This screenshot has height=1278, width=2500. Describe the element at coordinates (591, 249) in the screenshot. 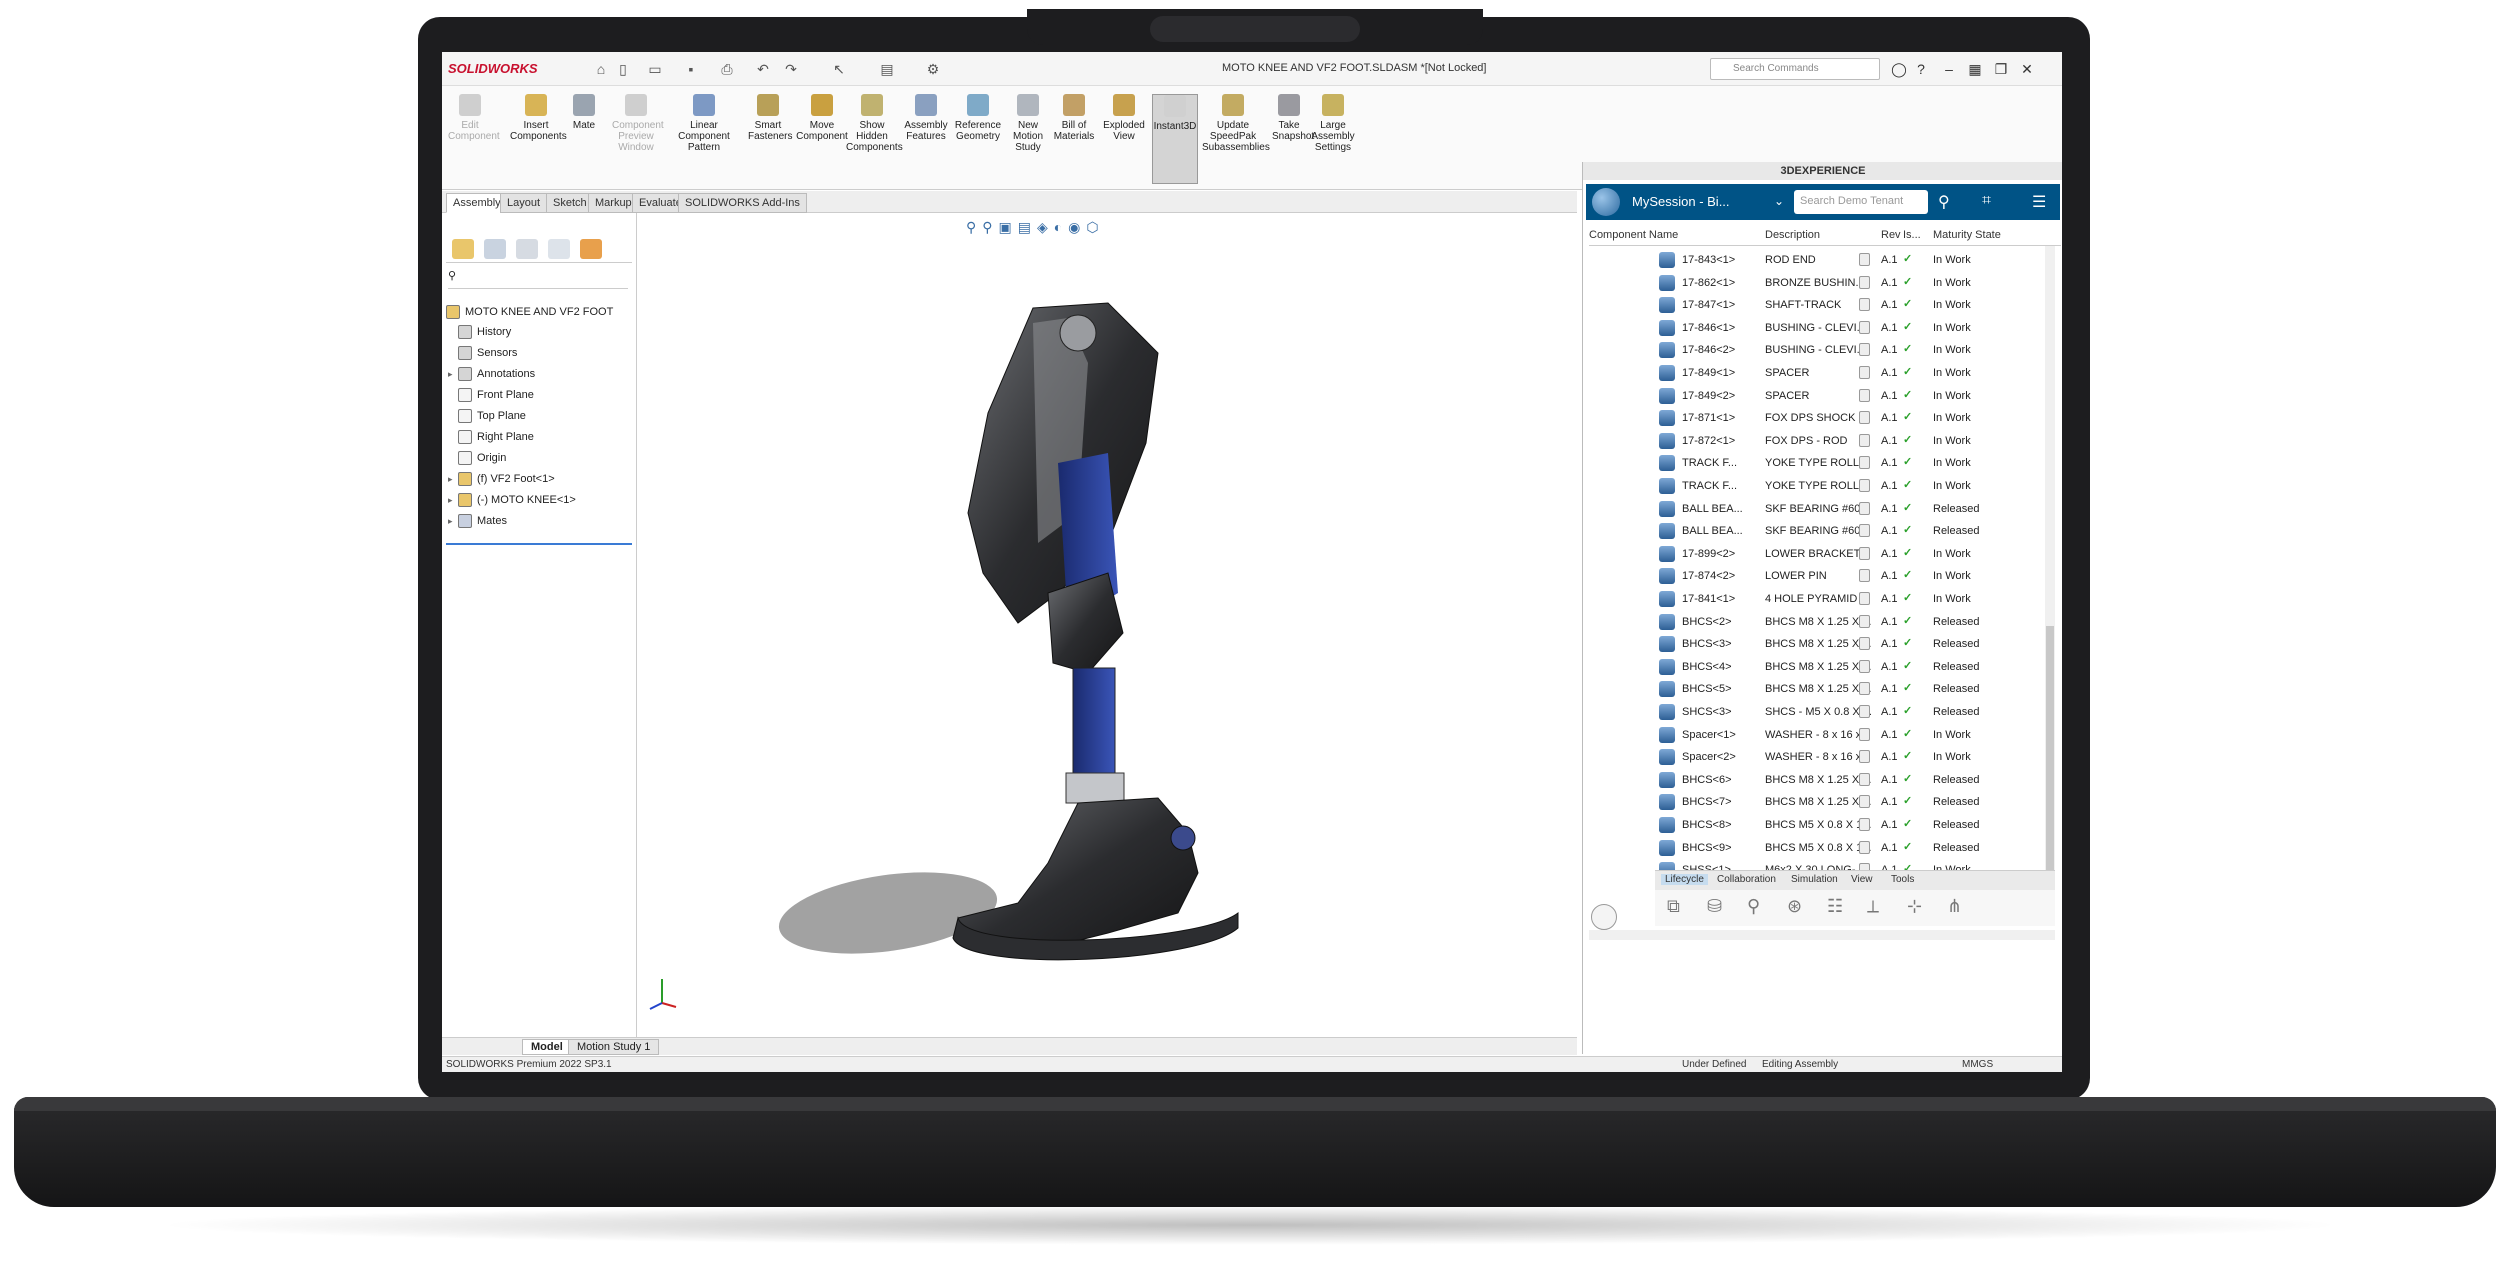

I see `display-manager-tab-icon` at that location.